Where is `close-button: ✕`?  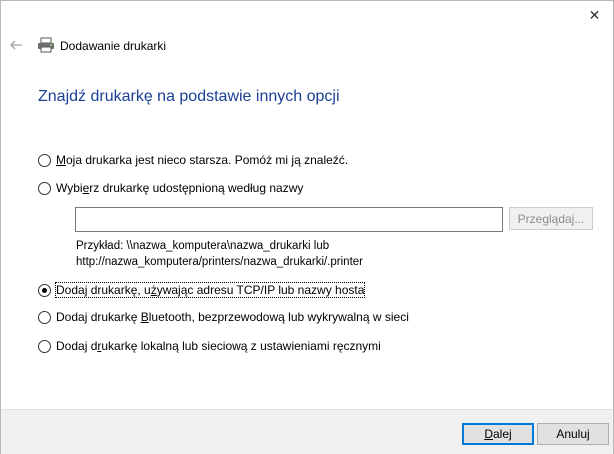 close-button: ✕ is located at coordinates (594, 15).